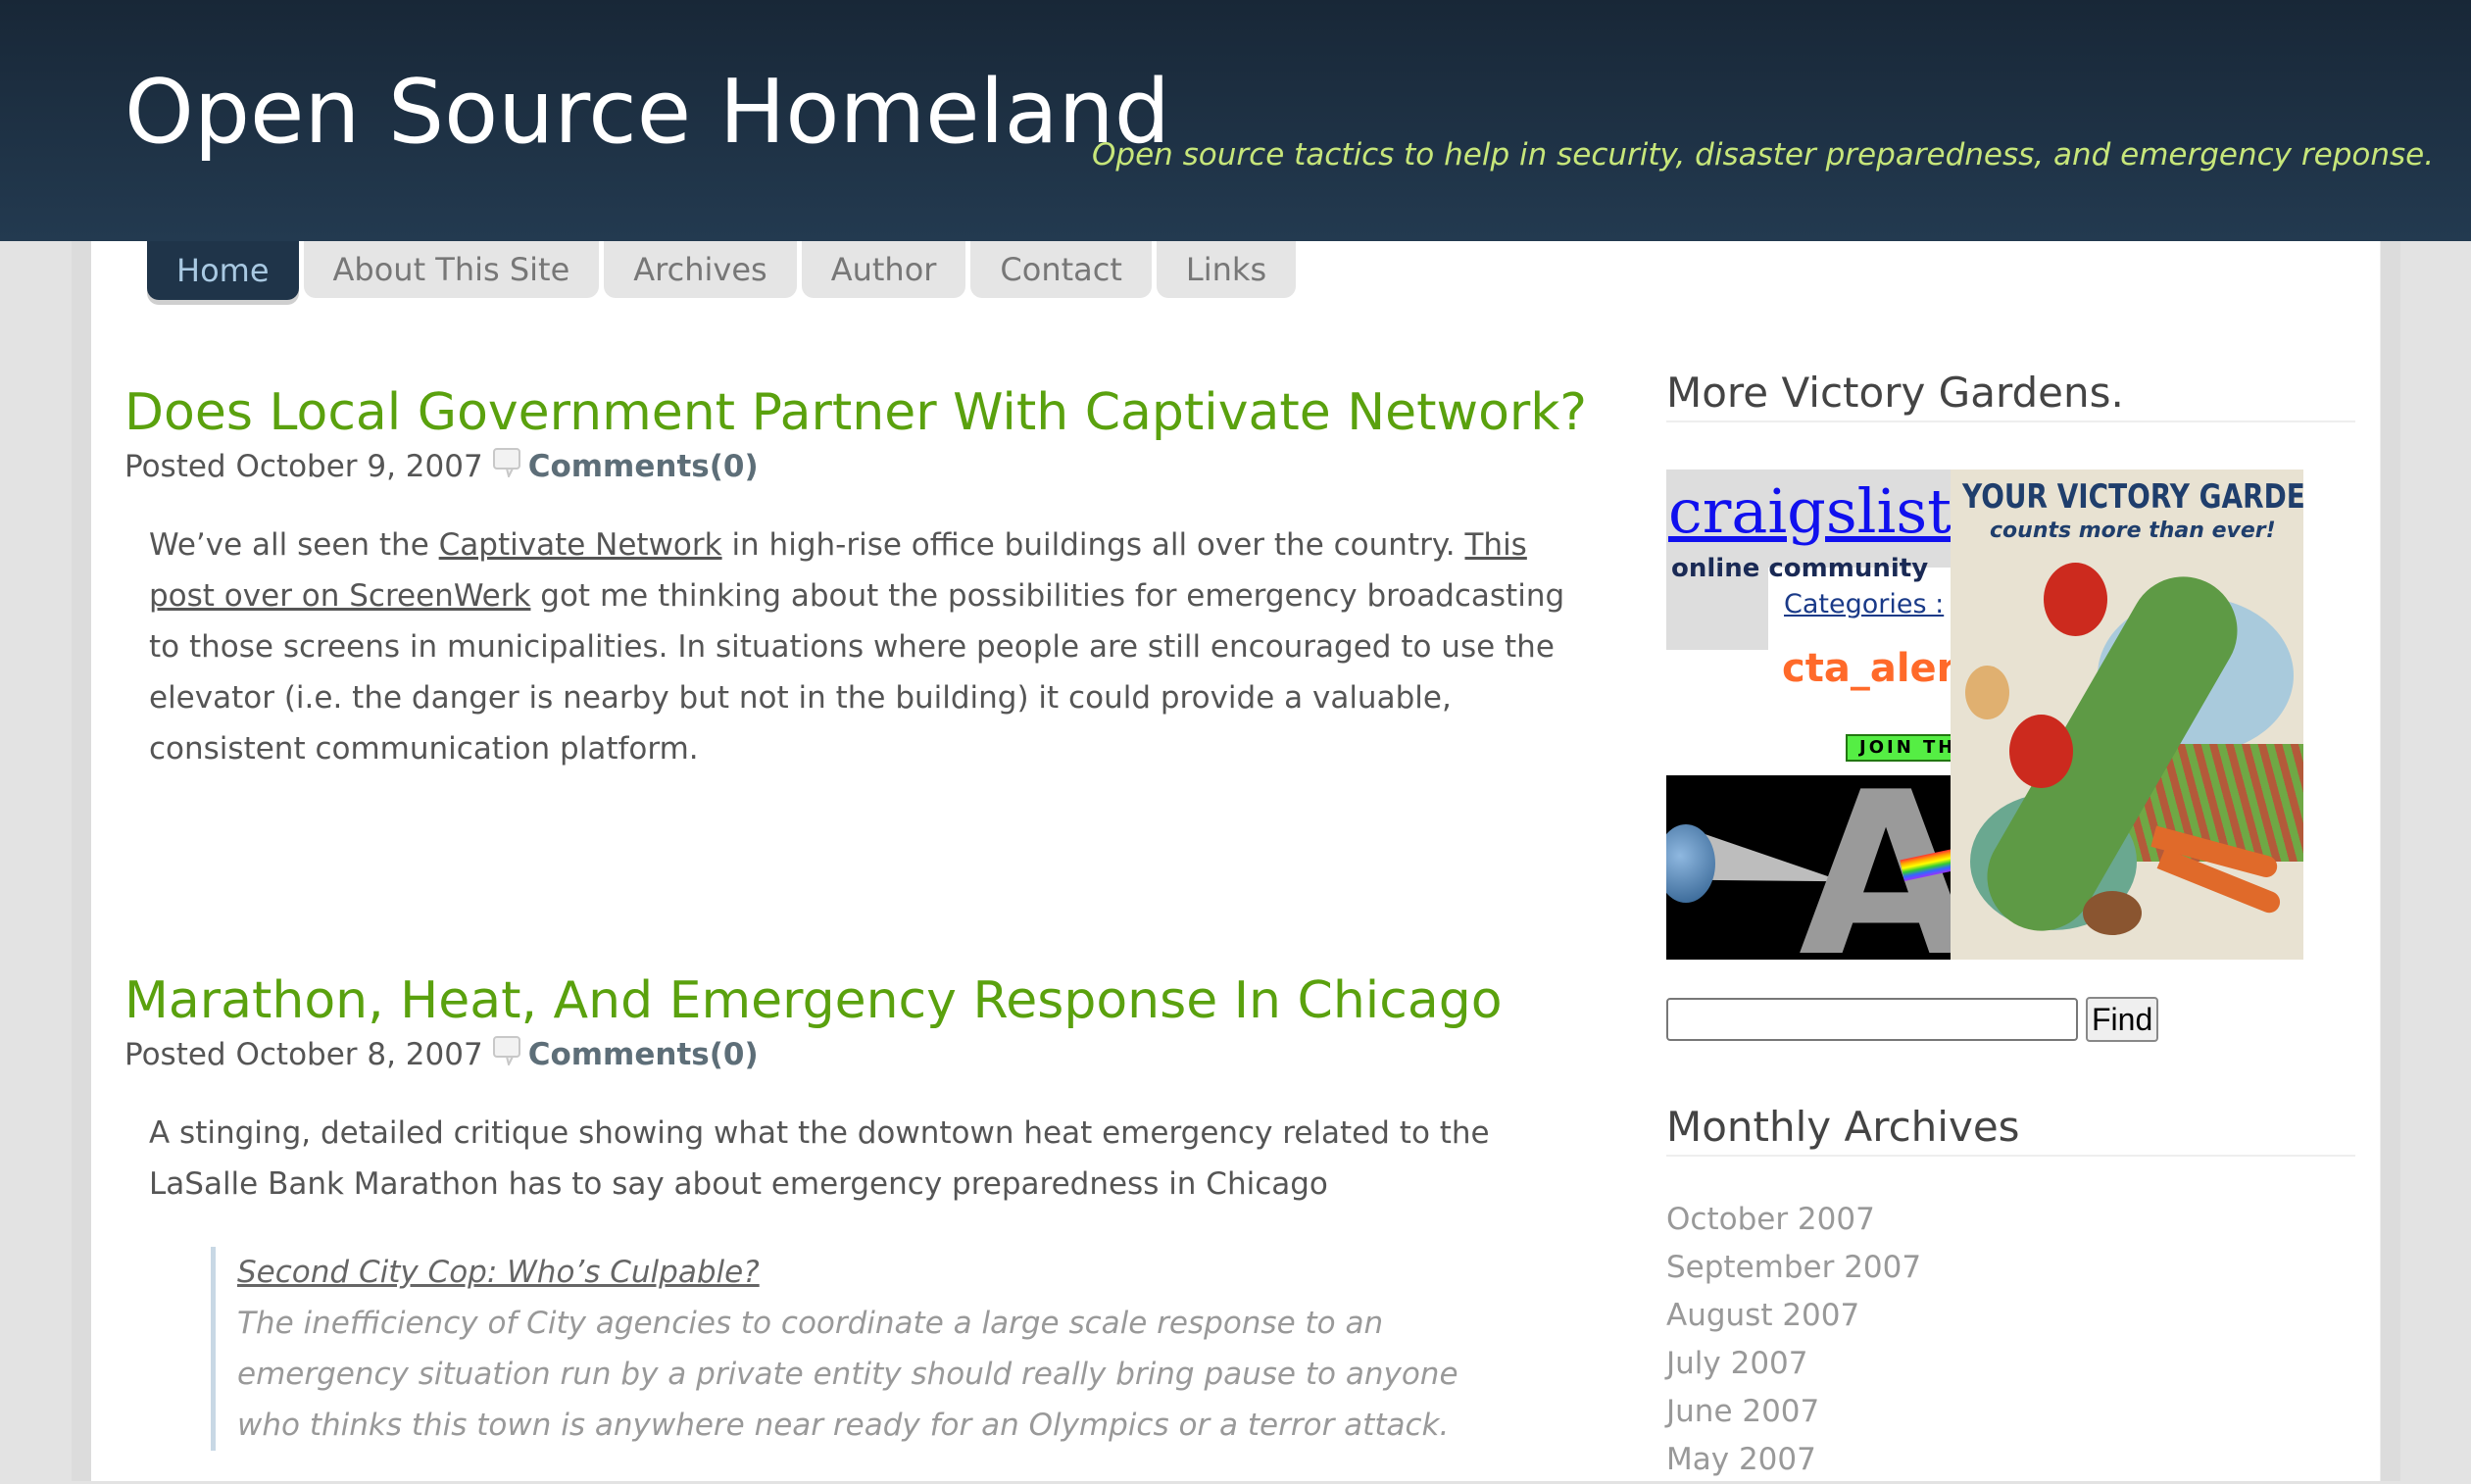 The width and height of the screenshot is (2471, 1484). What do you see at coordinates (82, 861) in the screenshot?
I see `page-shadow-left` at bounding box center [82, 861].